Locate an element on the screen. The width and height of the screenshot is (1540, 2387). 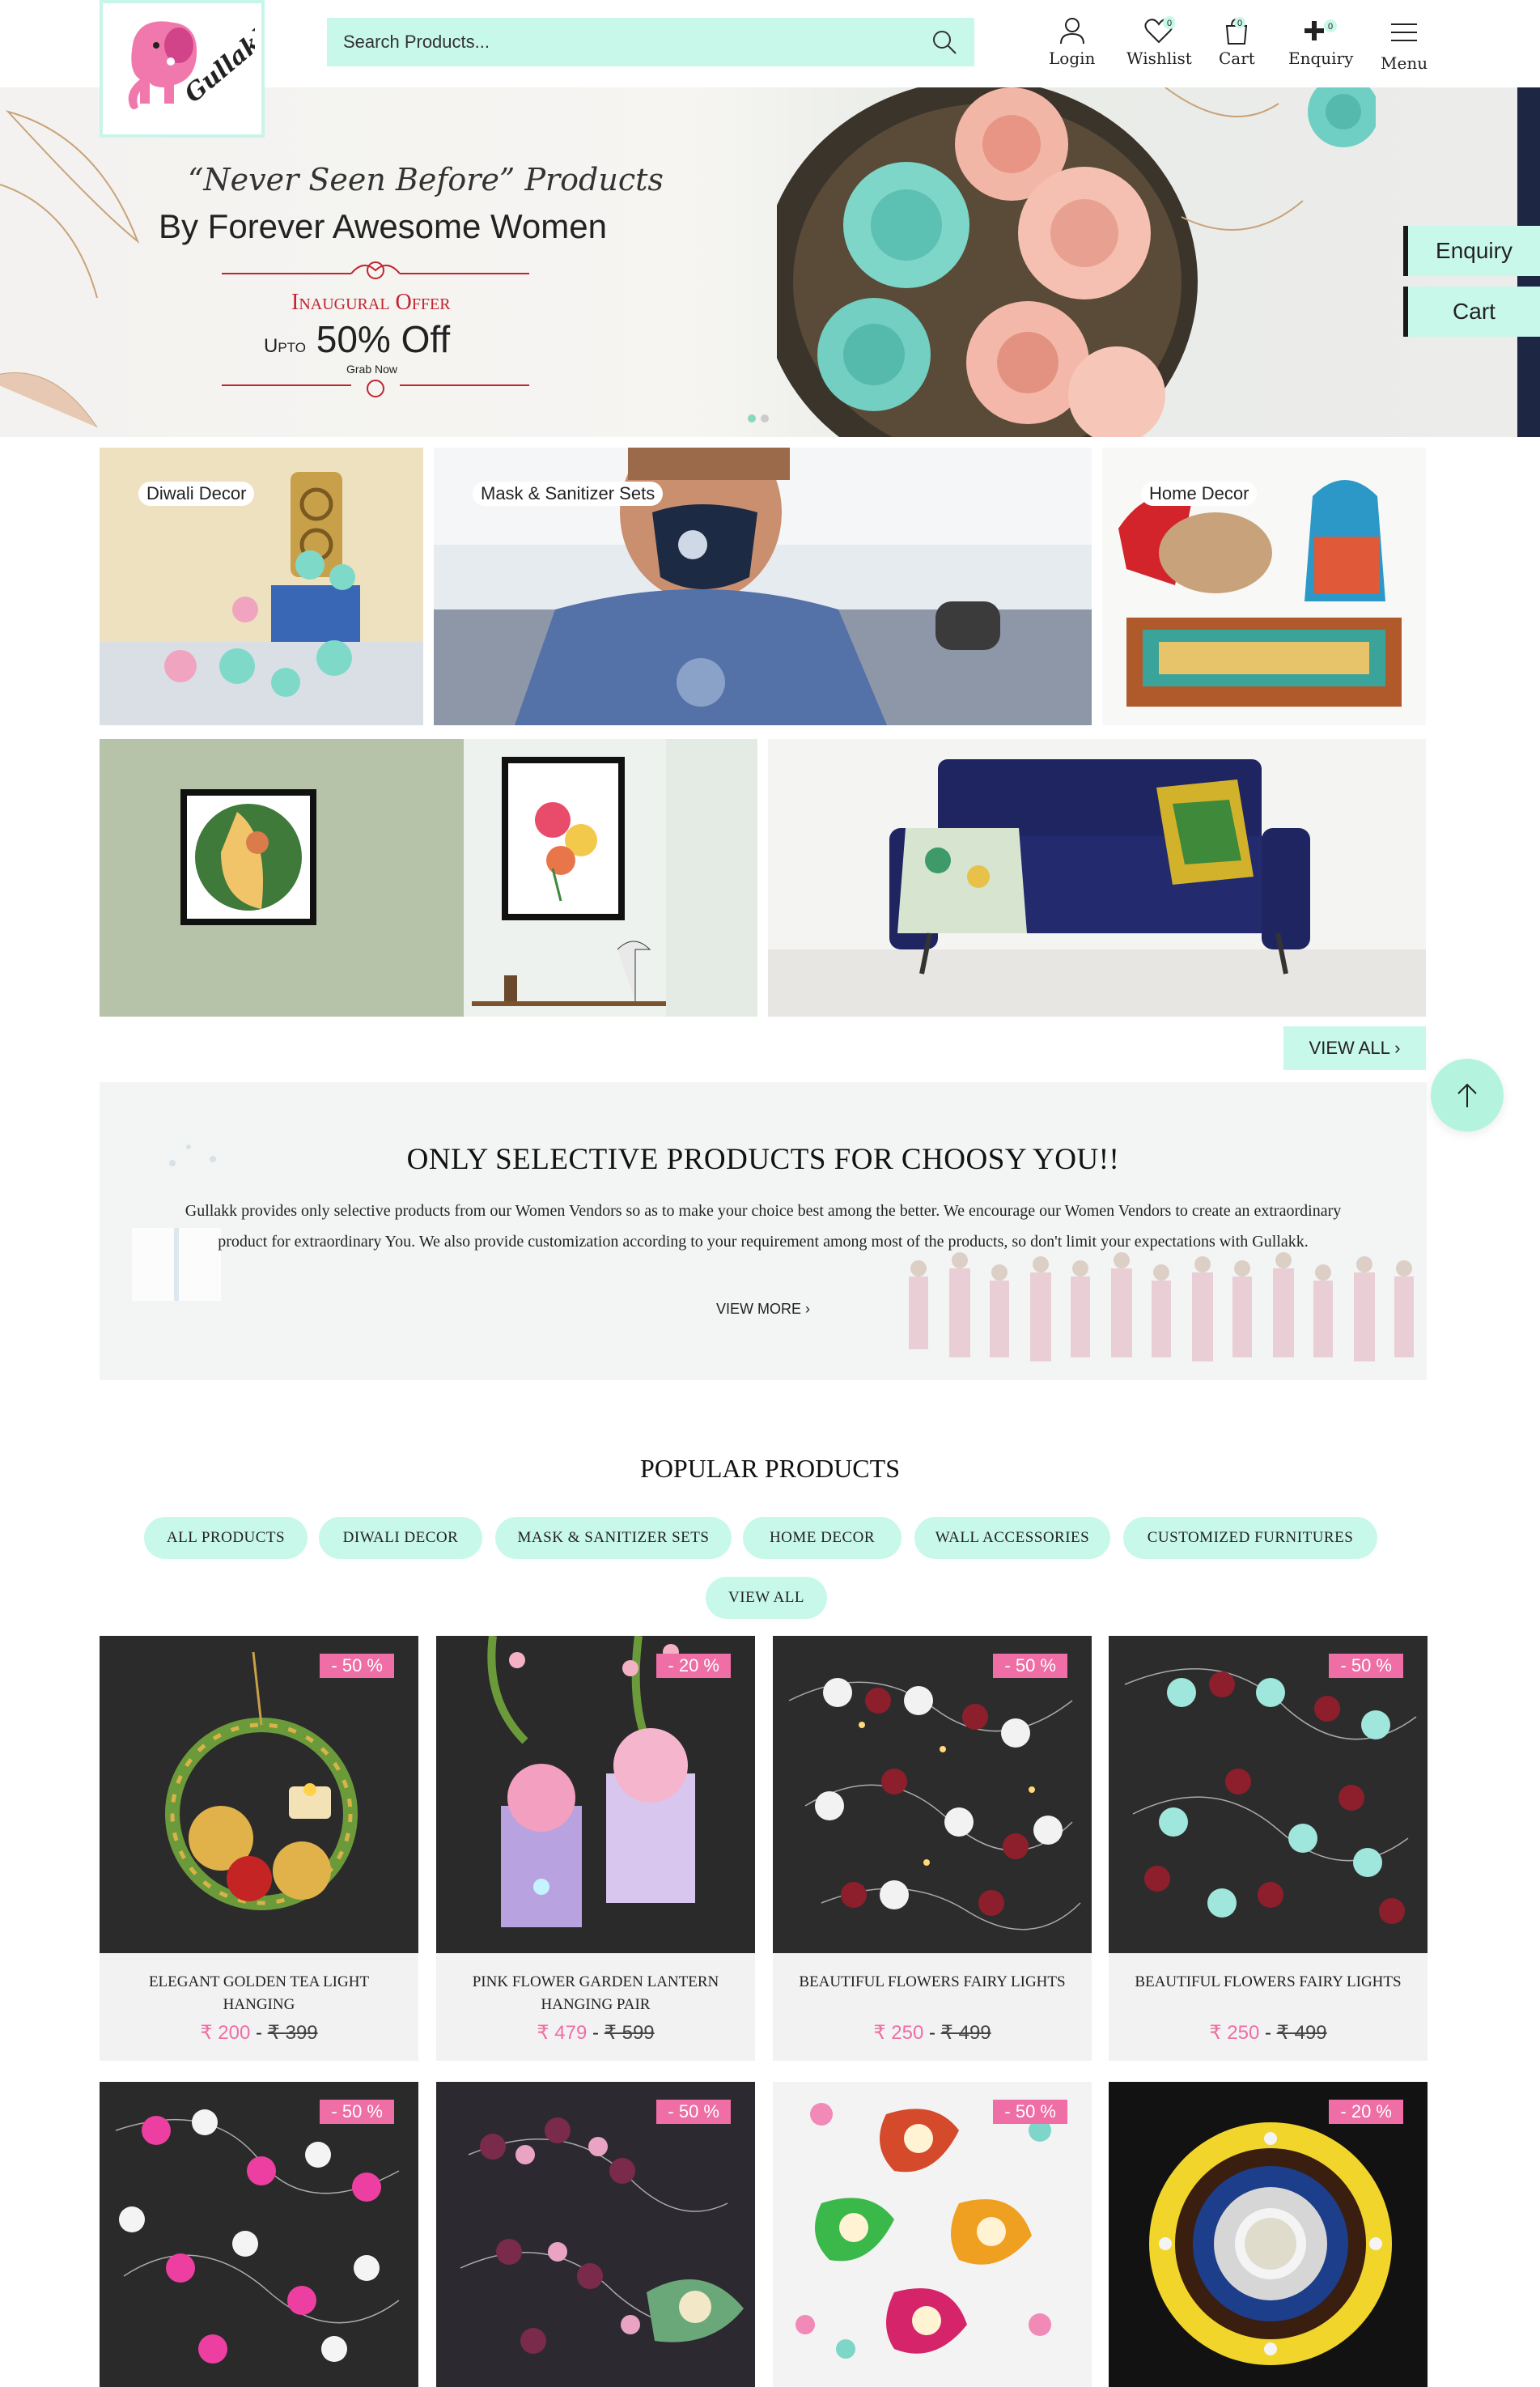
products-view-all-button: VIEW ALL is located at coordinates (767, 1598).